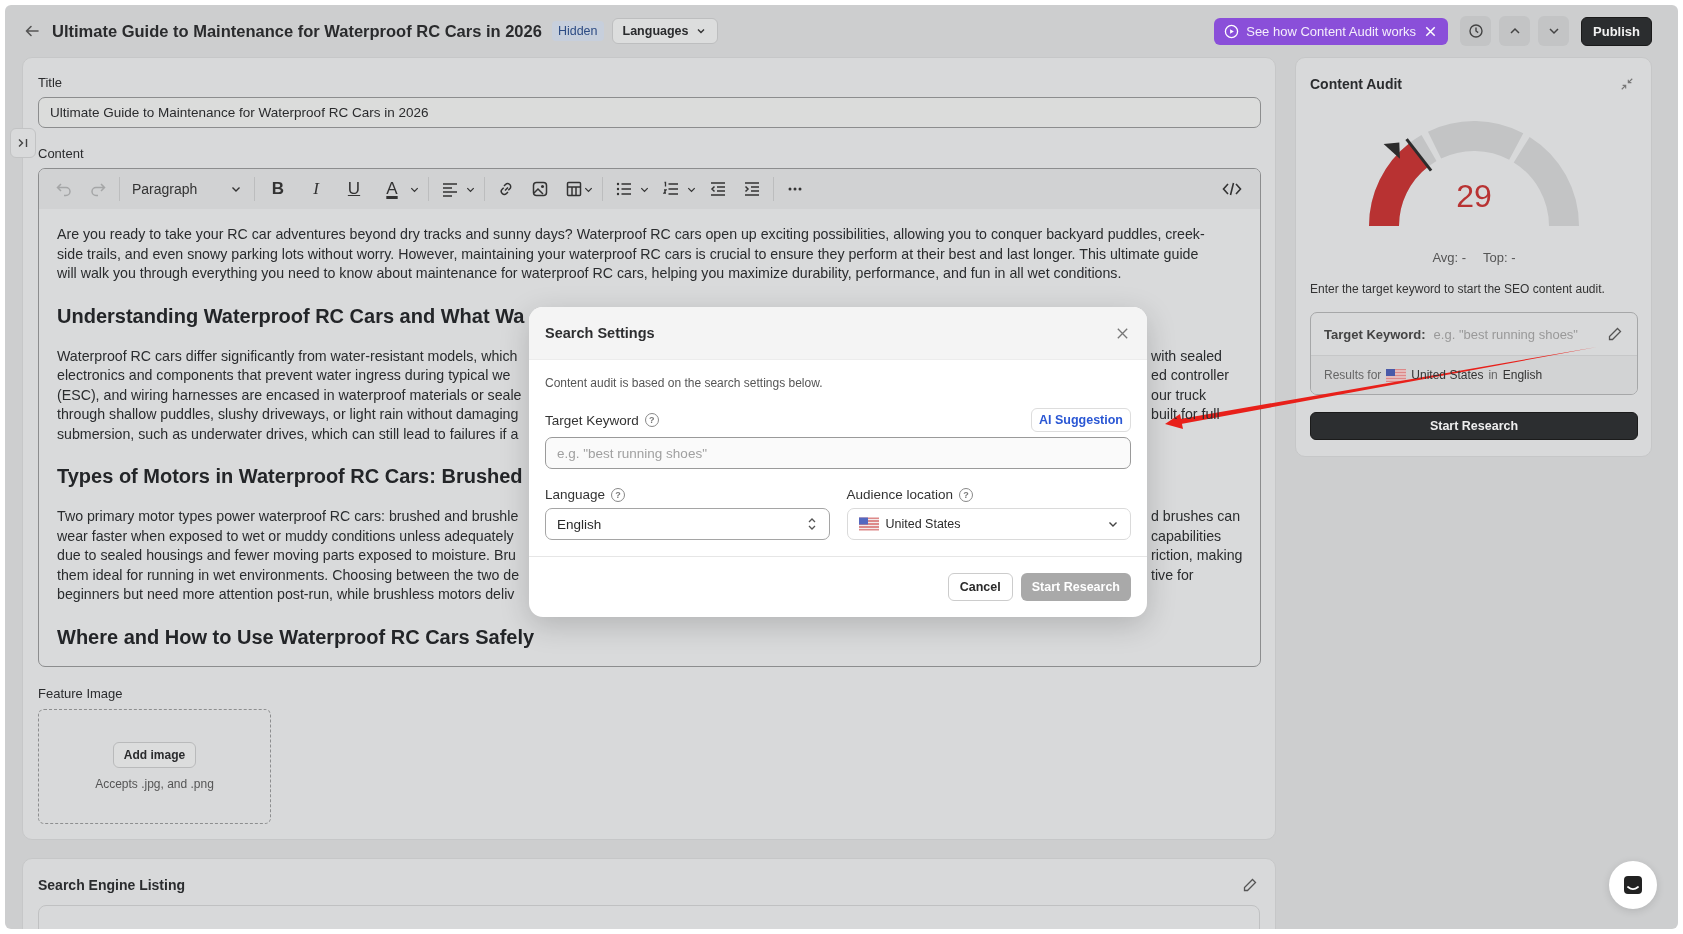  Describe the element at coordinates (1408, 155) in the screenshot. I see `gauge-needle` at that location.